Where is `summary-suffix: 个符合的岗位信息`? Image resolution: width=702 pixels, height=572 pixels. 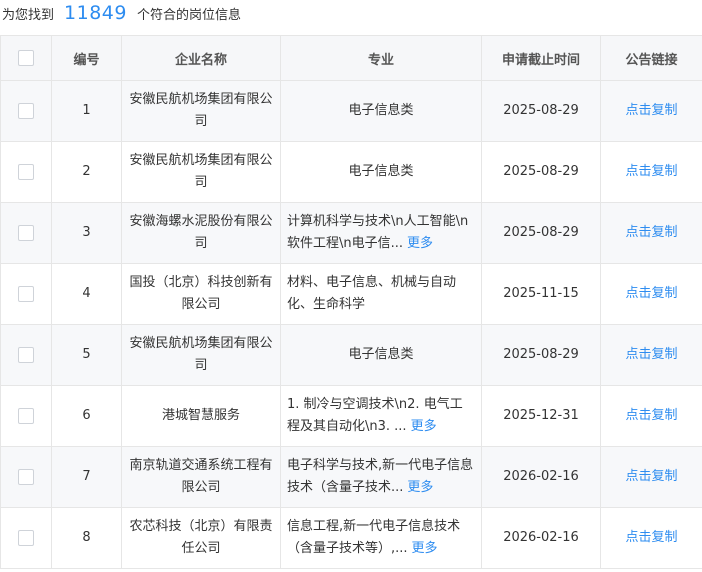
summary-suffix: 个符合的岗位信息 is located at coordinates (188, 15).